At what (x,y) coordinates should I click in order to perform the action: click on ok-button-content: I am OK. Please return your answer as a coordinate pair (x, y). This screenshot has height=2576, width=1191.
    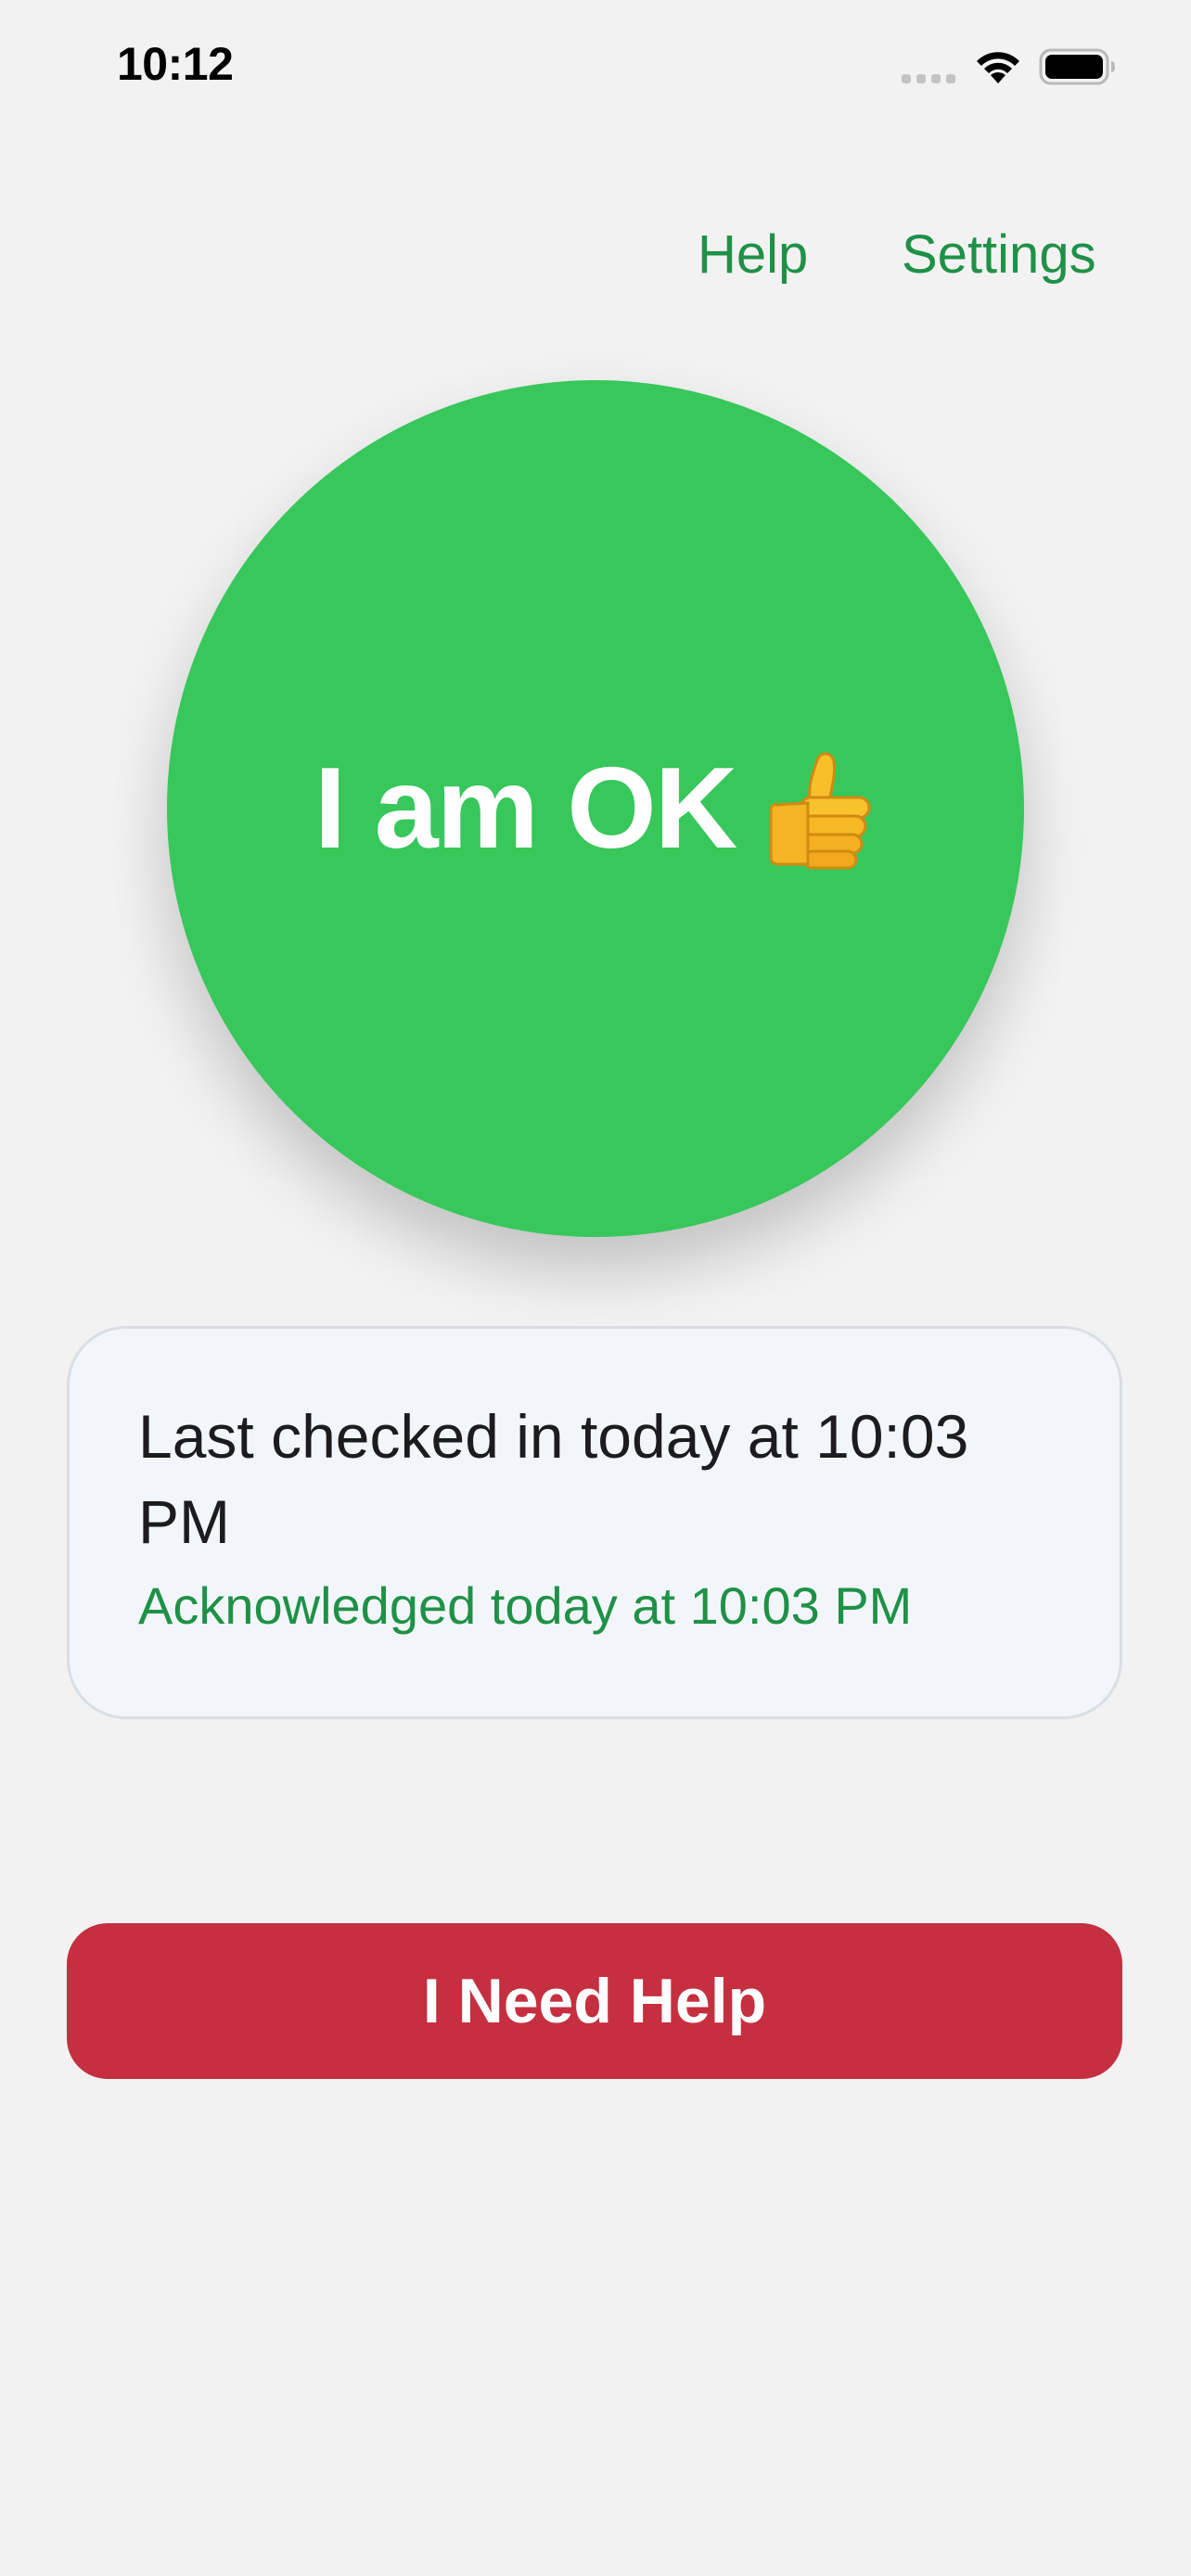
    Looking at the image, I should click on (595, 809).